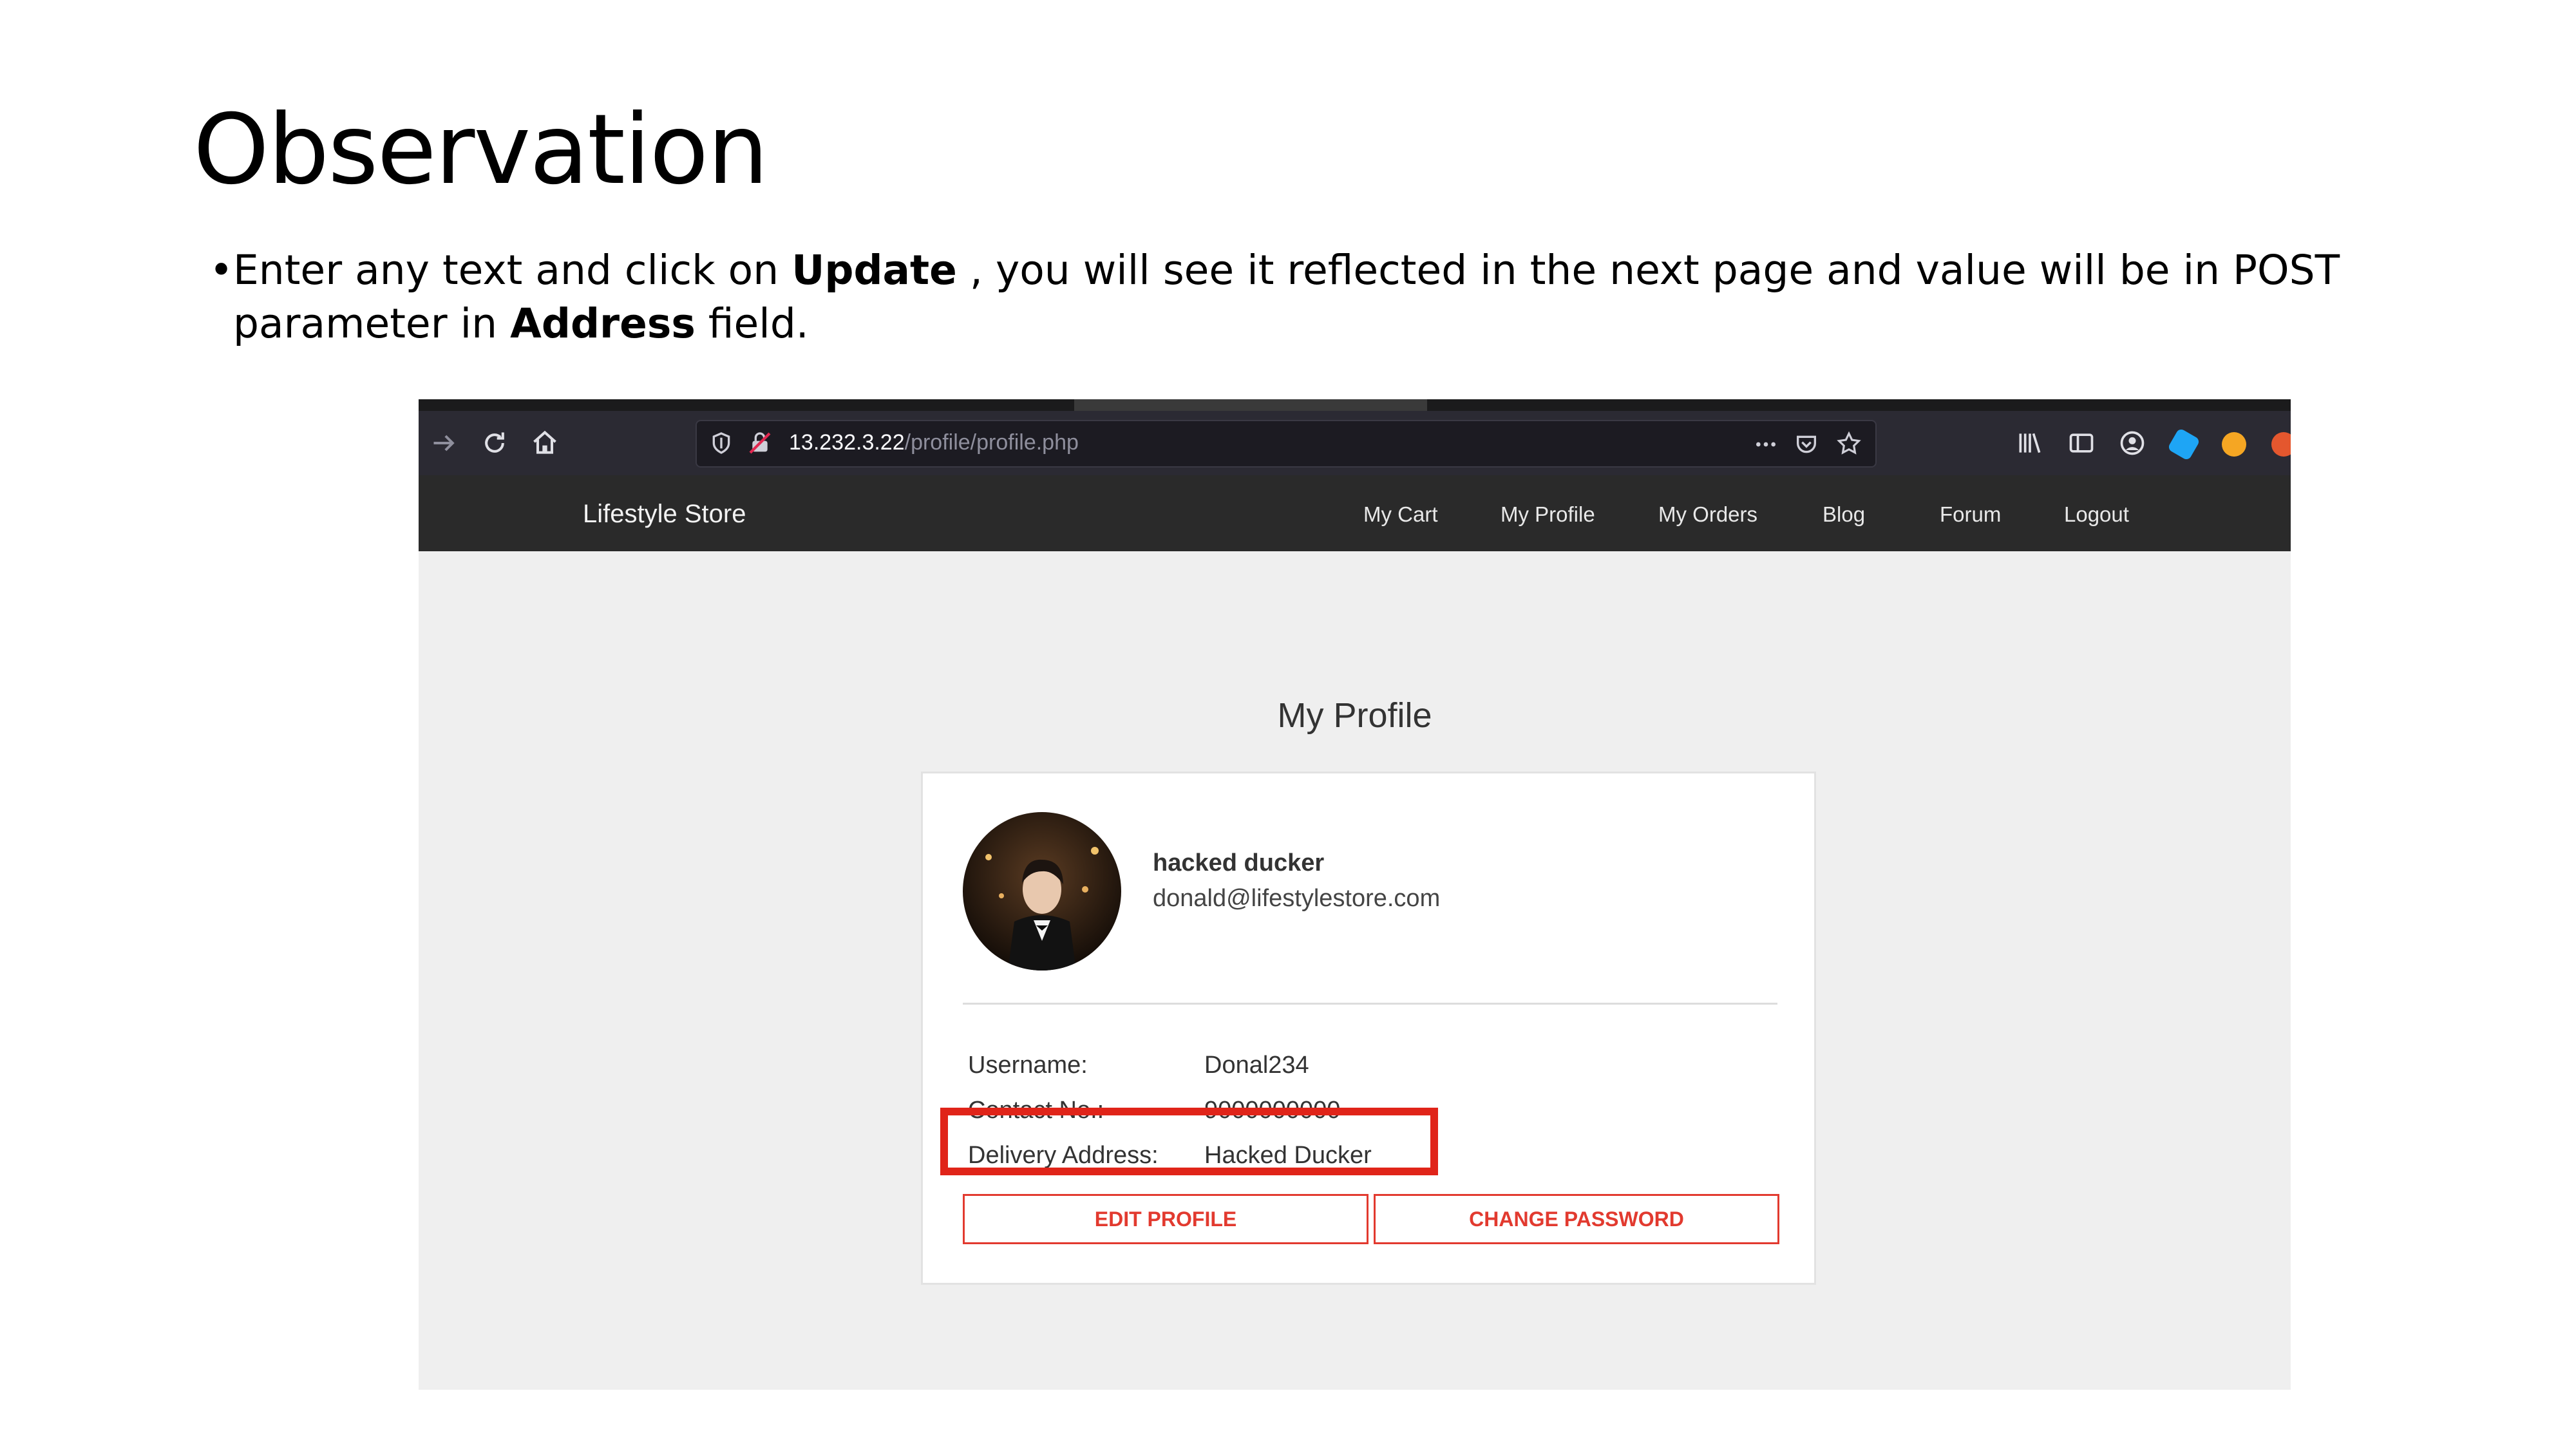 This screenshot has height=1449, width=2576. I want to click on shield-icon, so click(721, 443).